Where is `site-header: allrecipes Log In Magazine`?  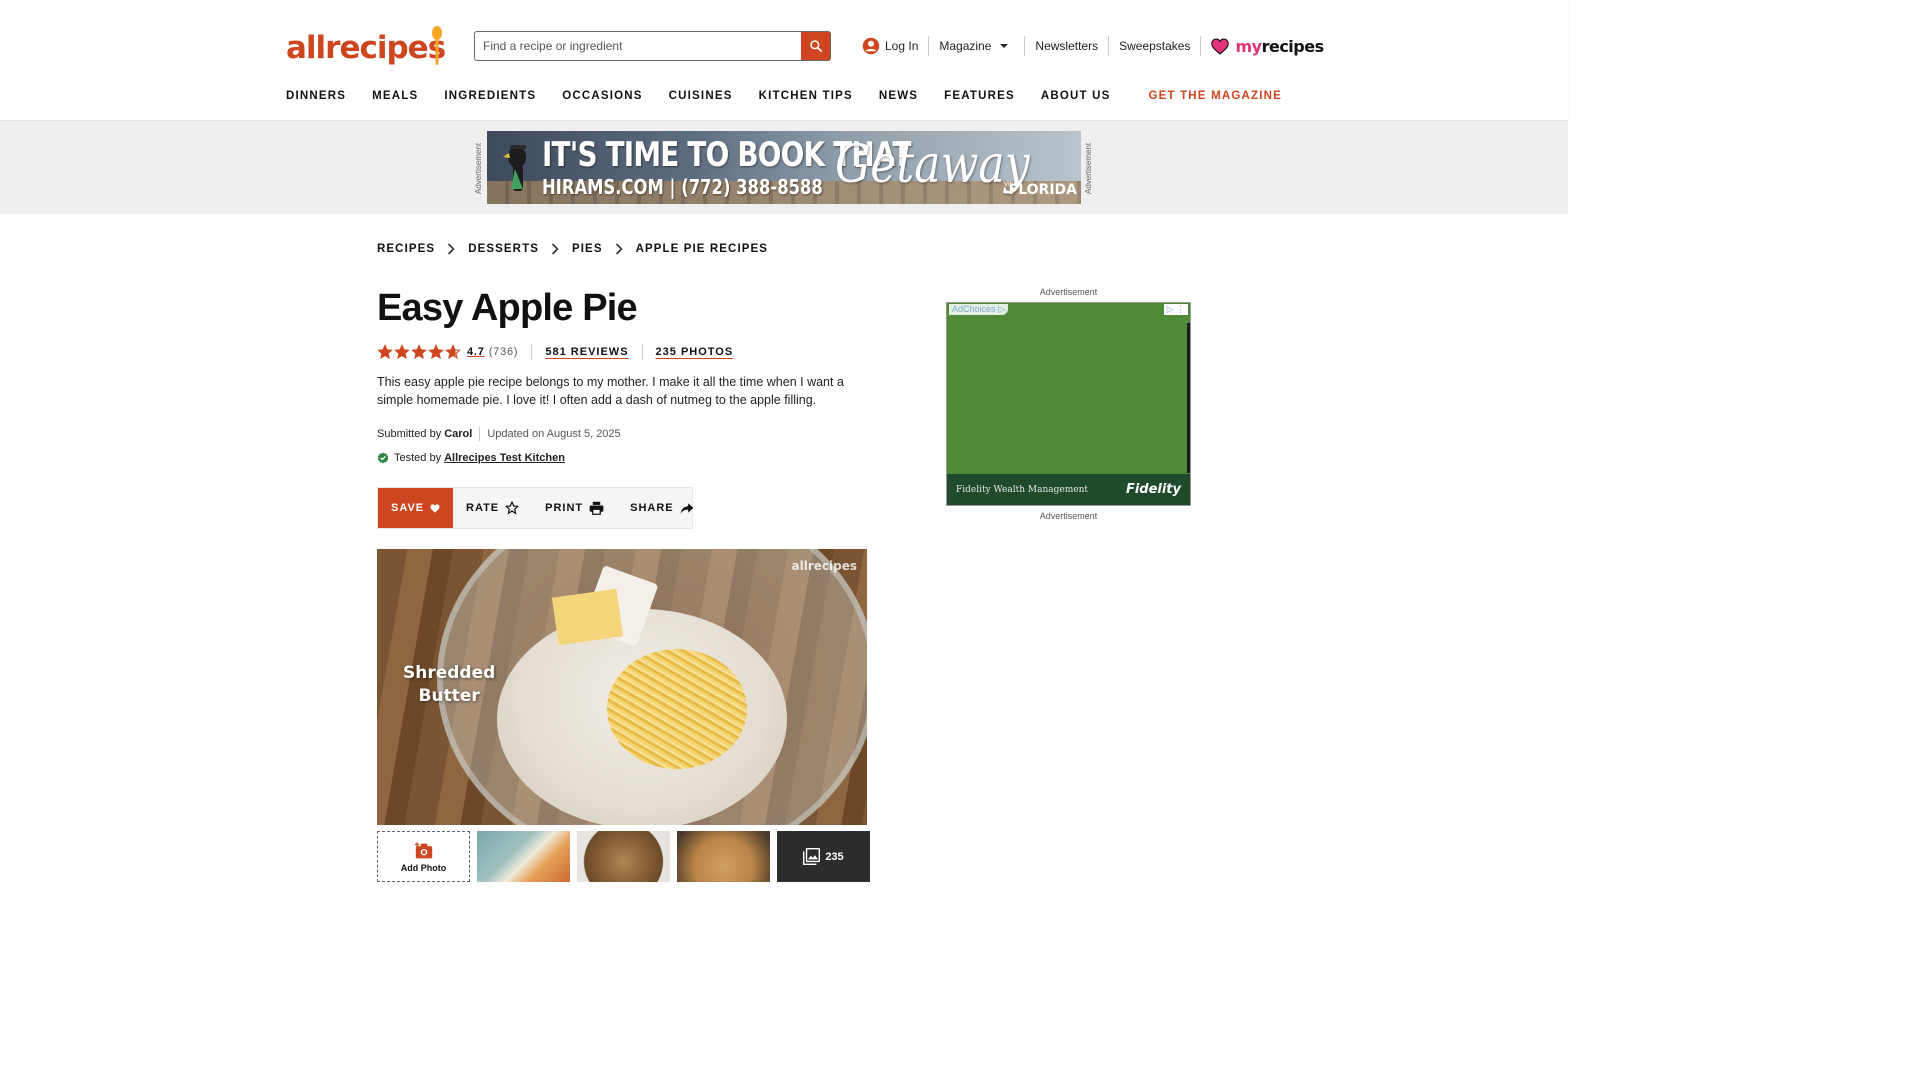 site-header: allrecipes Log In Magazine is located at coordinates (784, 60).